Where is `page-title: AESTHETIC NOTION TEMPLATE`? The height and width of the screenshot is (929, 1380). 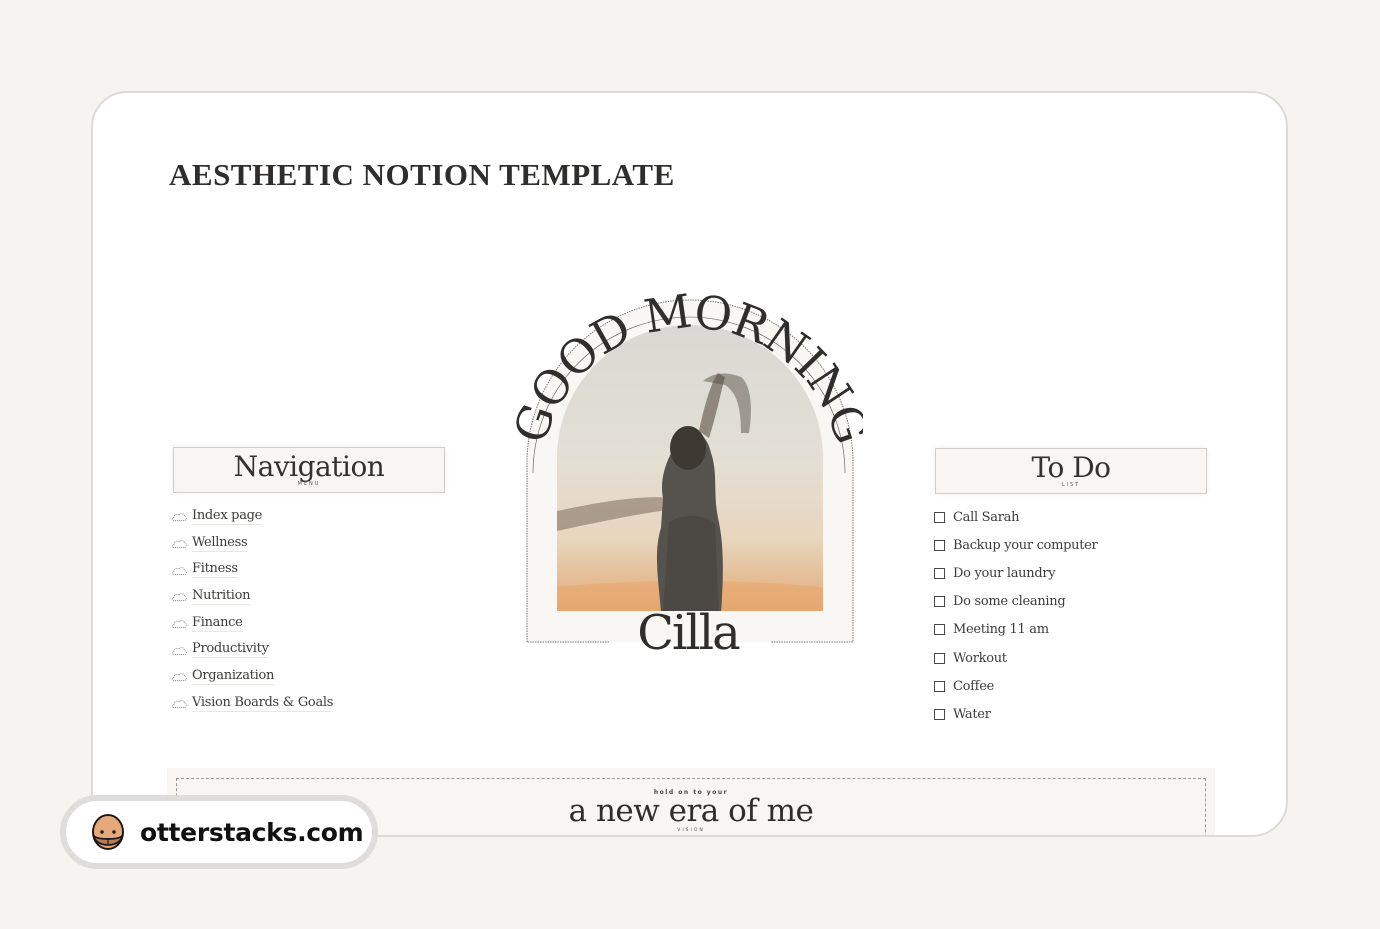 page-title: AESTHETIC NOTION TEMPLATE is located at coordinates (422, 174).